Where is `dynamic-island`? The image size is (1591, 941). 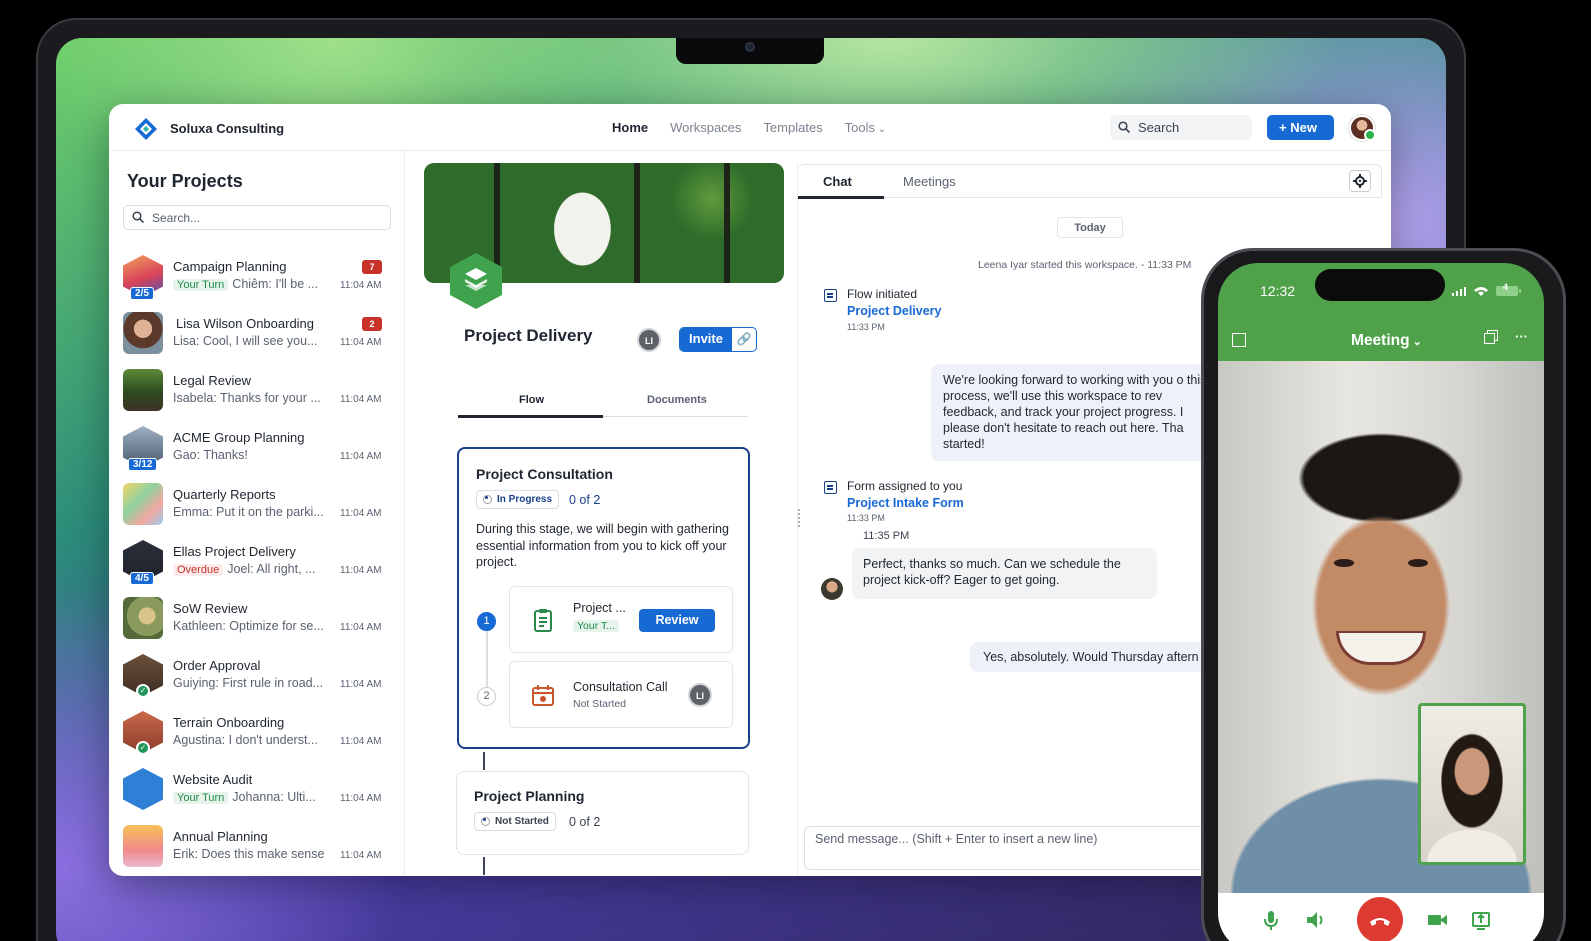 dynamic-island is located at coordinates (1380, 285).